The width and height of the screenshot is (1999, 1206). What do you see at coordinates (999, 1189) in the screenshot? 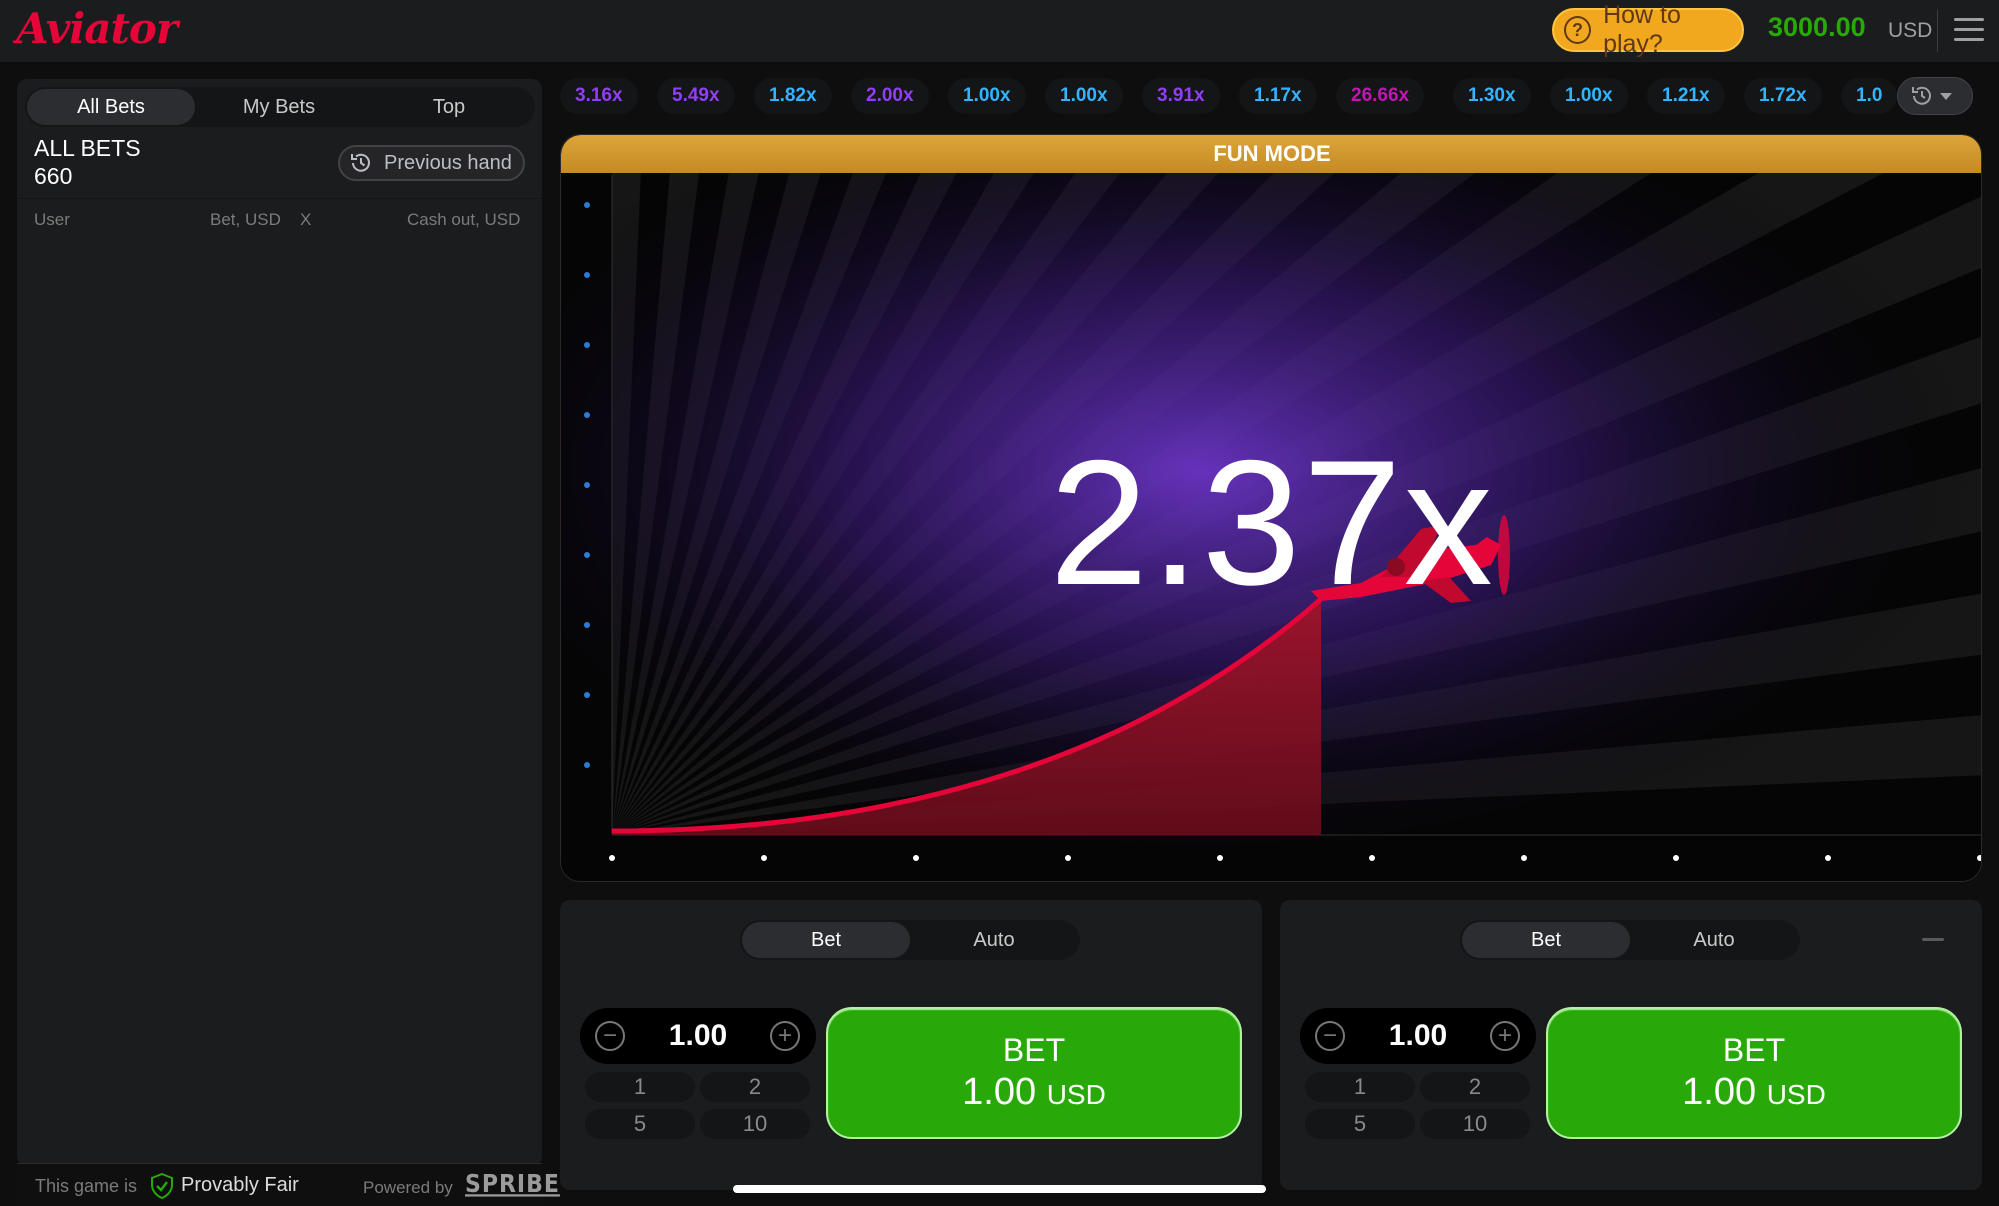
I see `home-indicator` at bounding box center [999, 1189].